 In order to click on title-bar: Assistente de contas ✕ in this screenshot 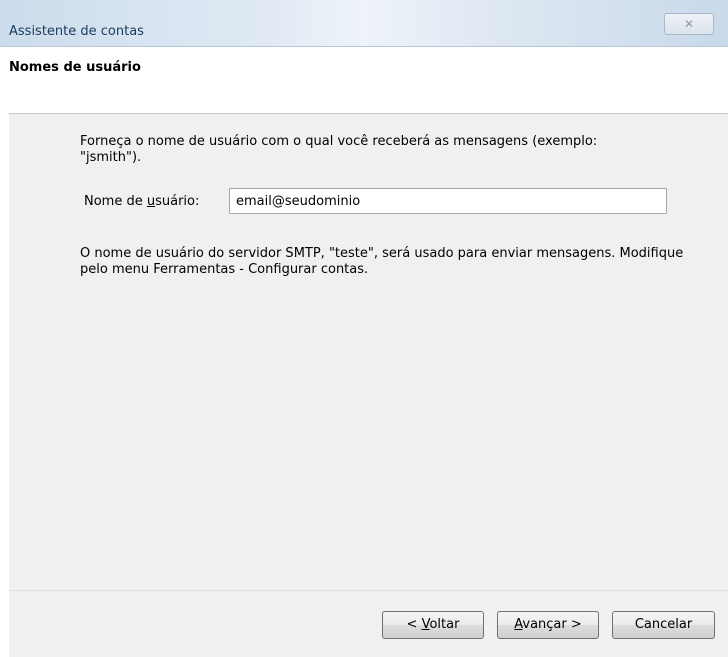, I will do `click(364, 23)`.